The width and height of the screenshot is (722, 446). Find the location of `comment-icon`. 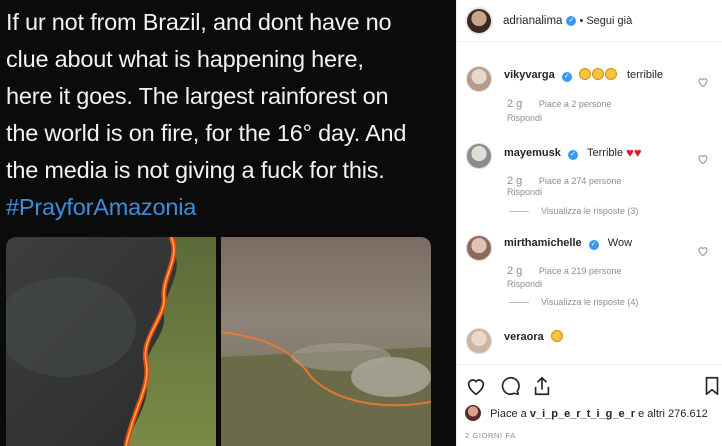

comment-icon is located at coordinates (510, 386).